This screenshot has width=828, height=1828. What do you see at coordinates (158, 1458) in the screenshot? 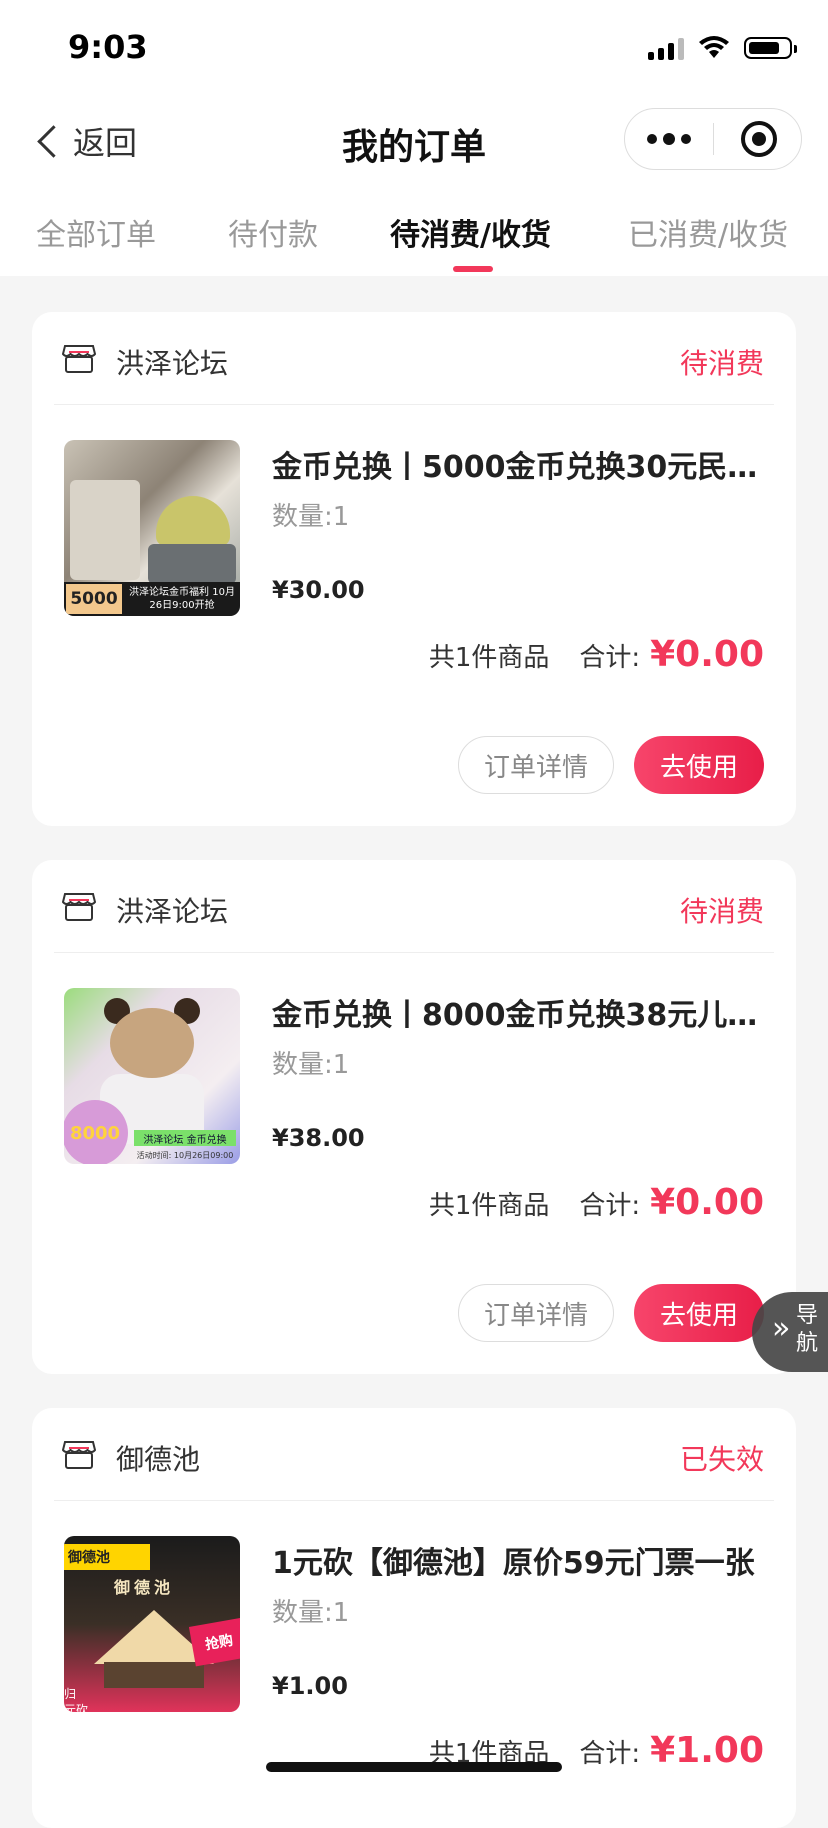
I see `shop-name: 御德池` at bounding box center [158, 1458].